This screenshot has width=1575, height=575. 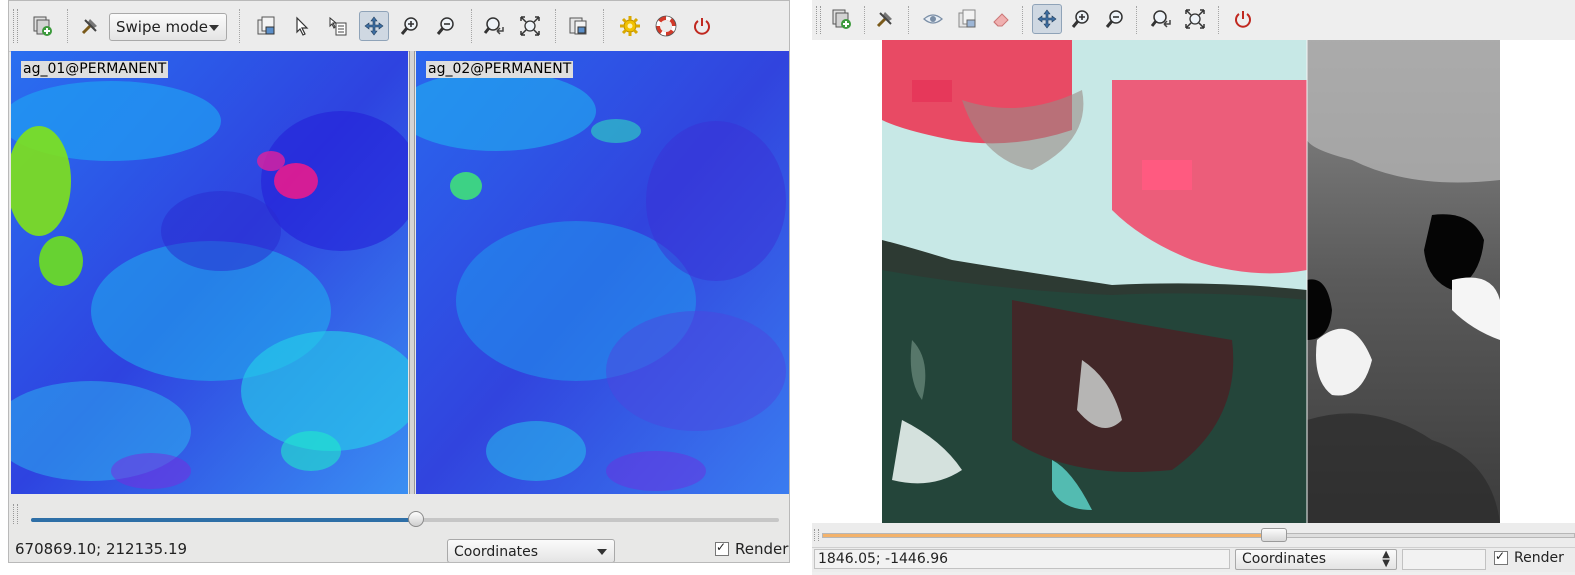 I want to click on layer-settings-icon, so click(x=578, y=26).